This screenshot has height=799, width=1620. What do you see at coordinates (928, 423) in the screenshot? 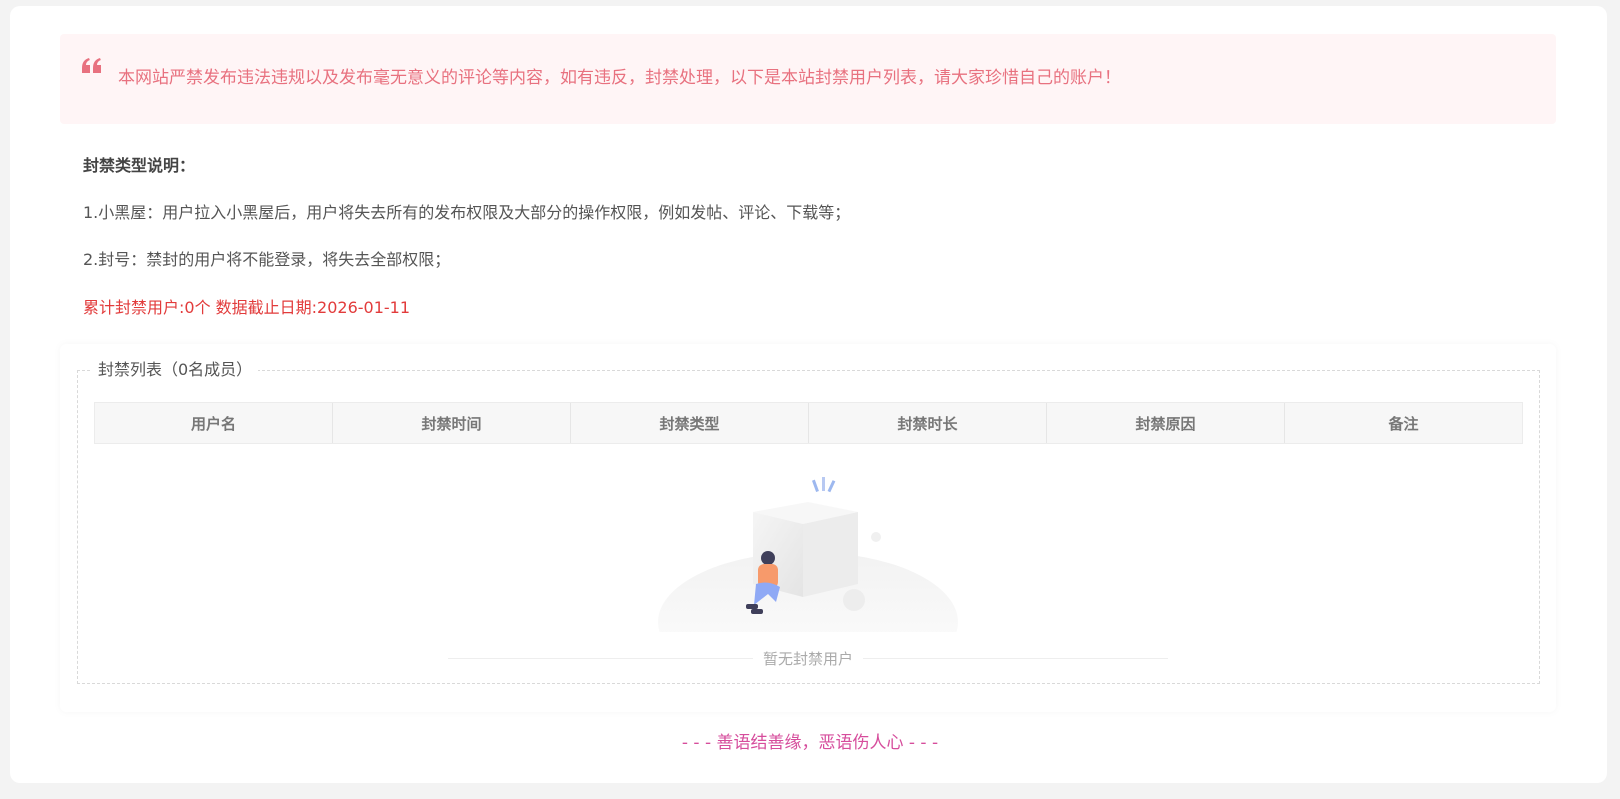
I see `column-header-ban-duration: 封禁时长` at bounding box center [928, 423].